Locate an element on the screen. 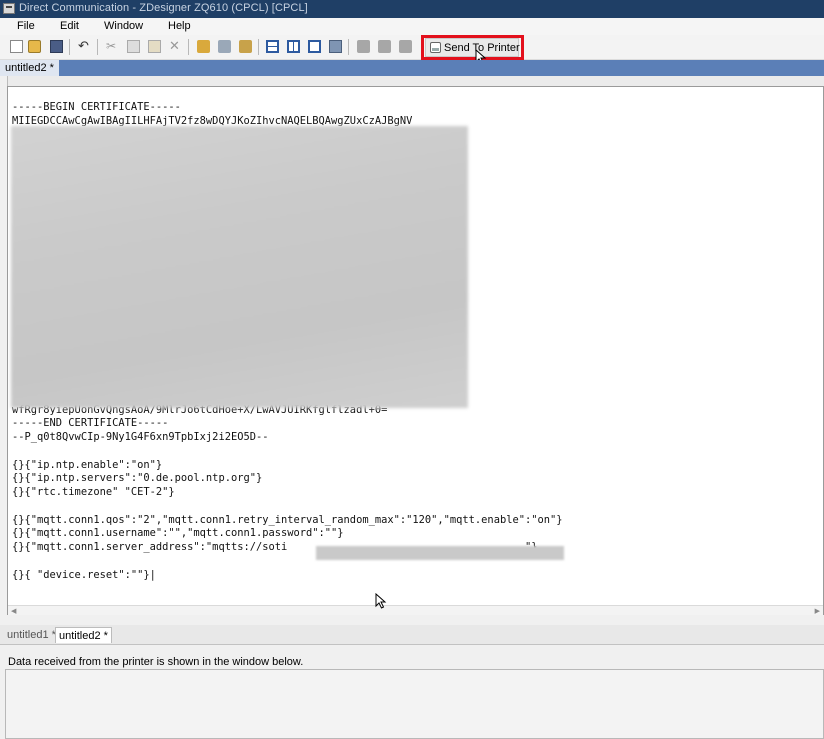 This screenshot has height=739, width=824. download-icon is located at coordinates (405, 46).